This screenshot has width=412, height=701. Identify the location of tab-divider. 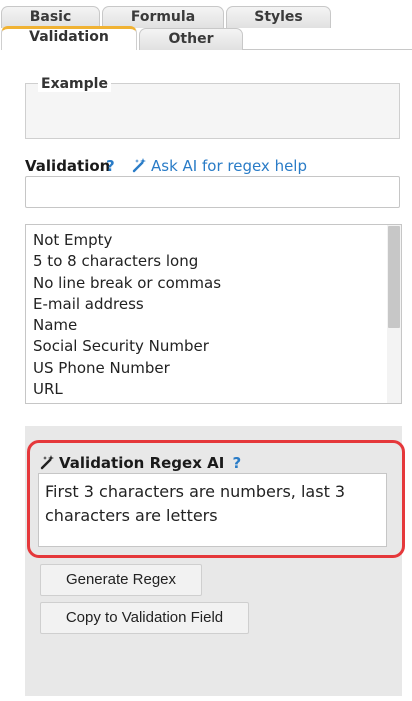
(327, 49).